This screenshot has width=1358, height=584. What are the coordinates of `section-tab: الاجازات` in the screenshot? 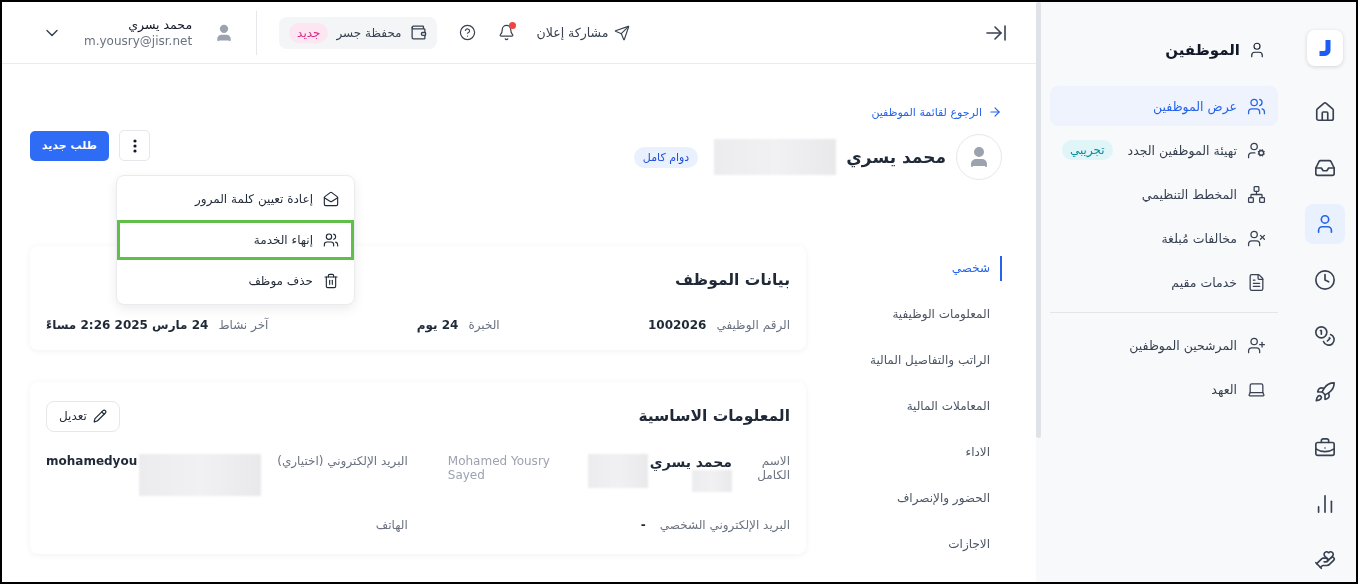 It's located at (975, 544).